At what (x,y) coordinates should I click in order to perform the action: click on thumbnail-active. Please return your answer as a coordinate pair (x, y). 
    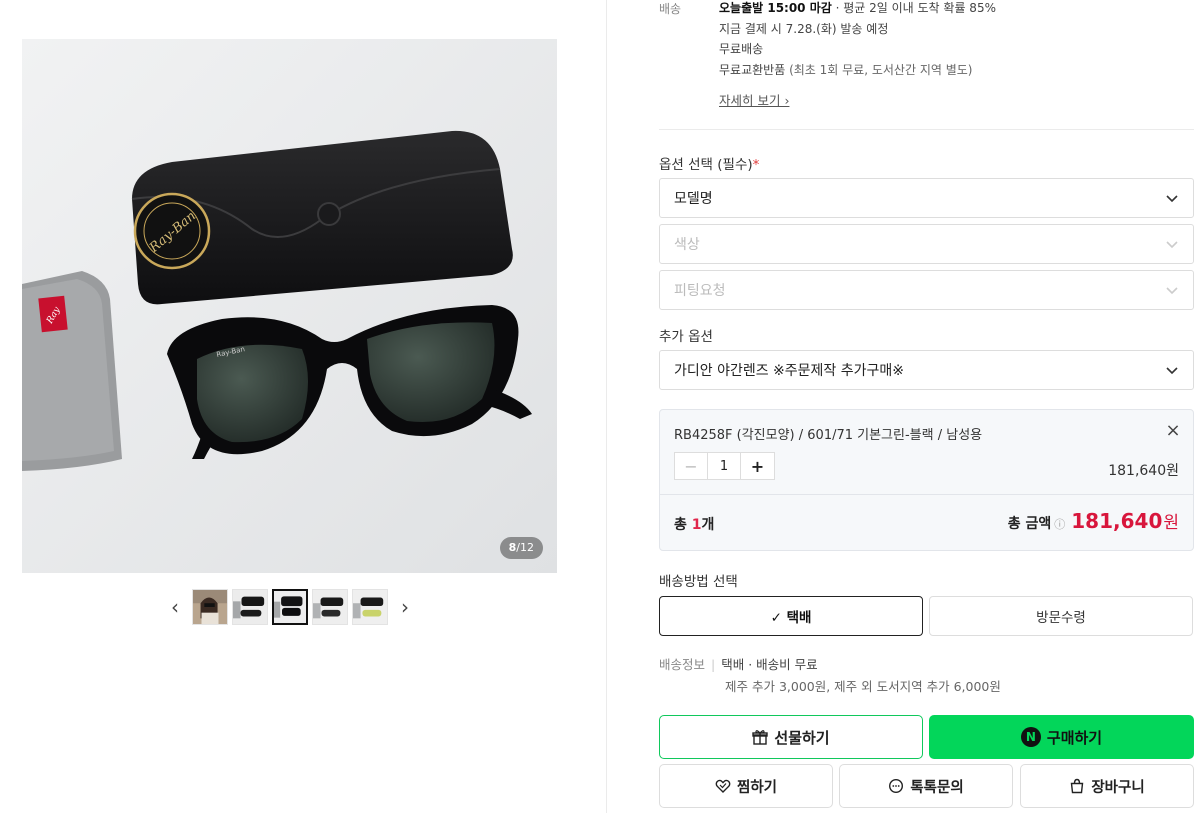
    Looking at the image, I should click on (290, 607).